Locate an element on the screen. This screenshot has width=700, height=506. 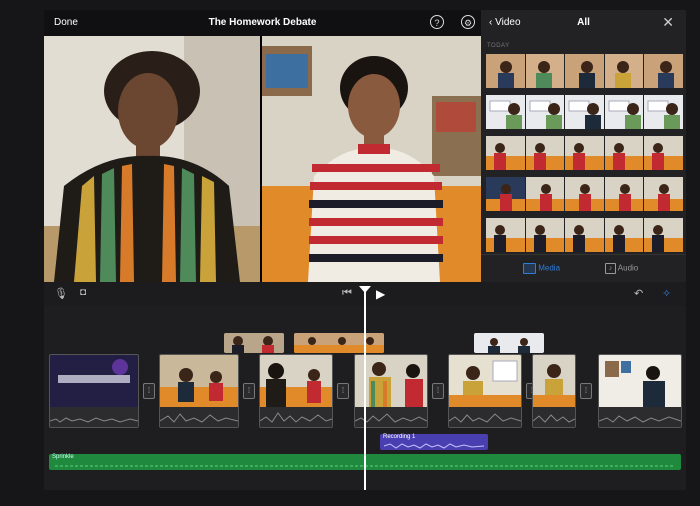
recording-waveform is located at coordinates (434, 446).